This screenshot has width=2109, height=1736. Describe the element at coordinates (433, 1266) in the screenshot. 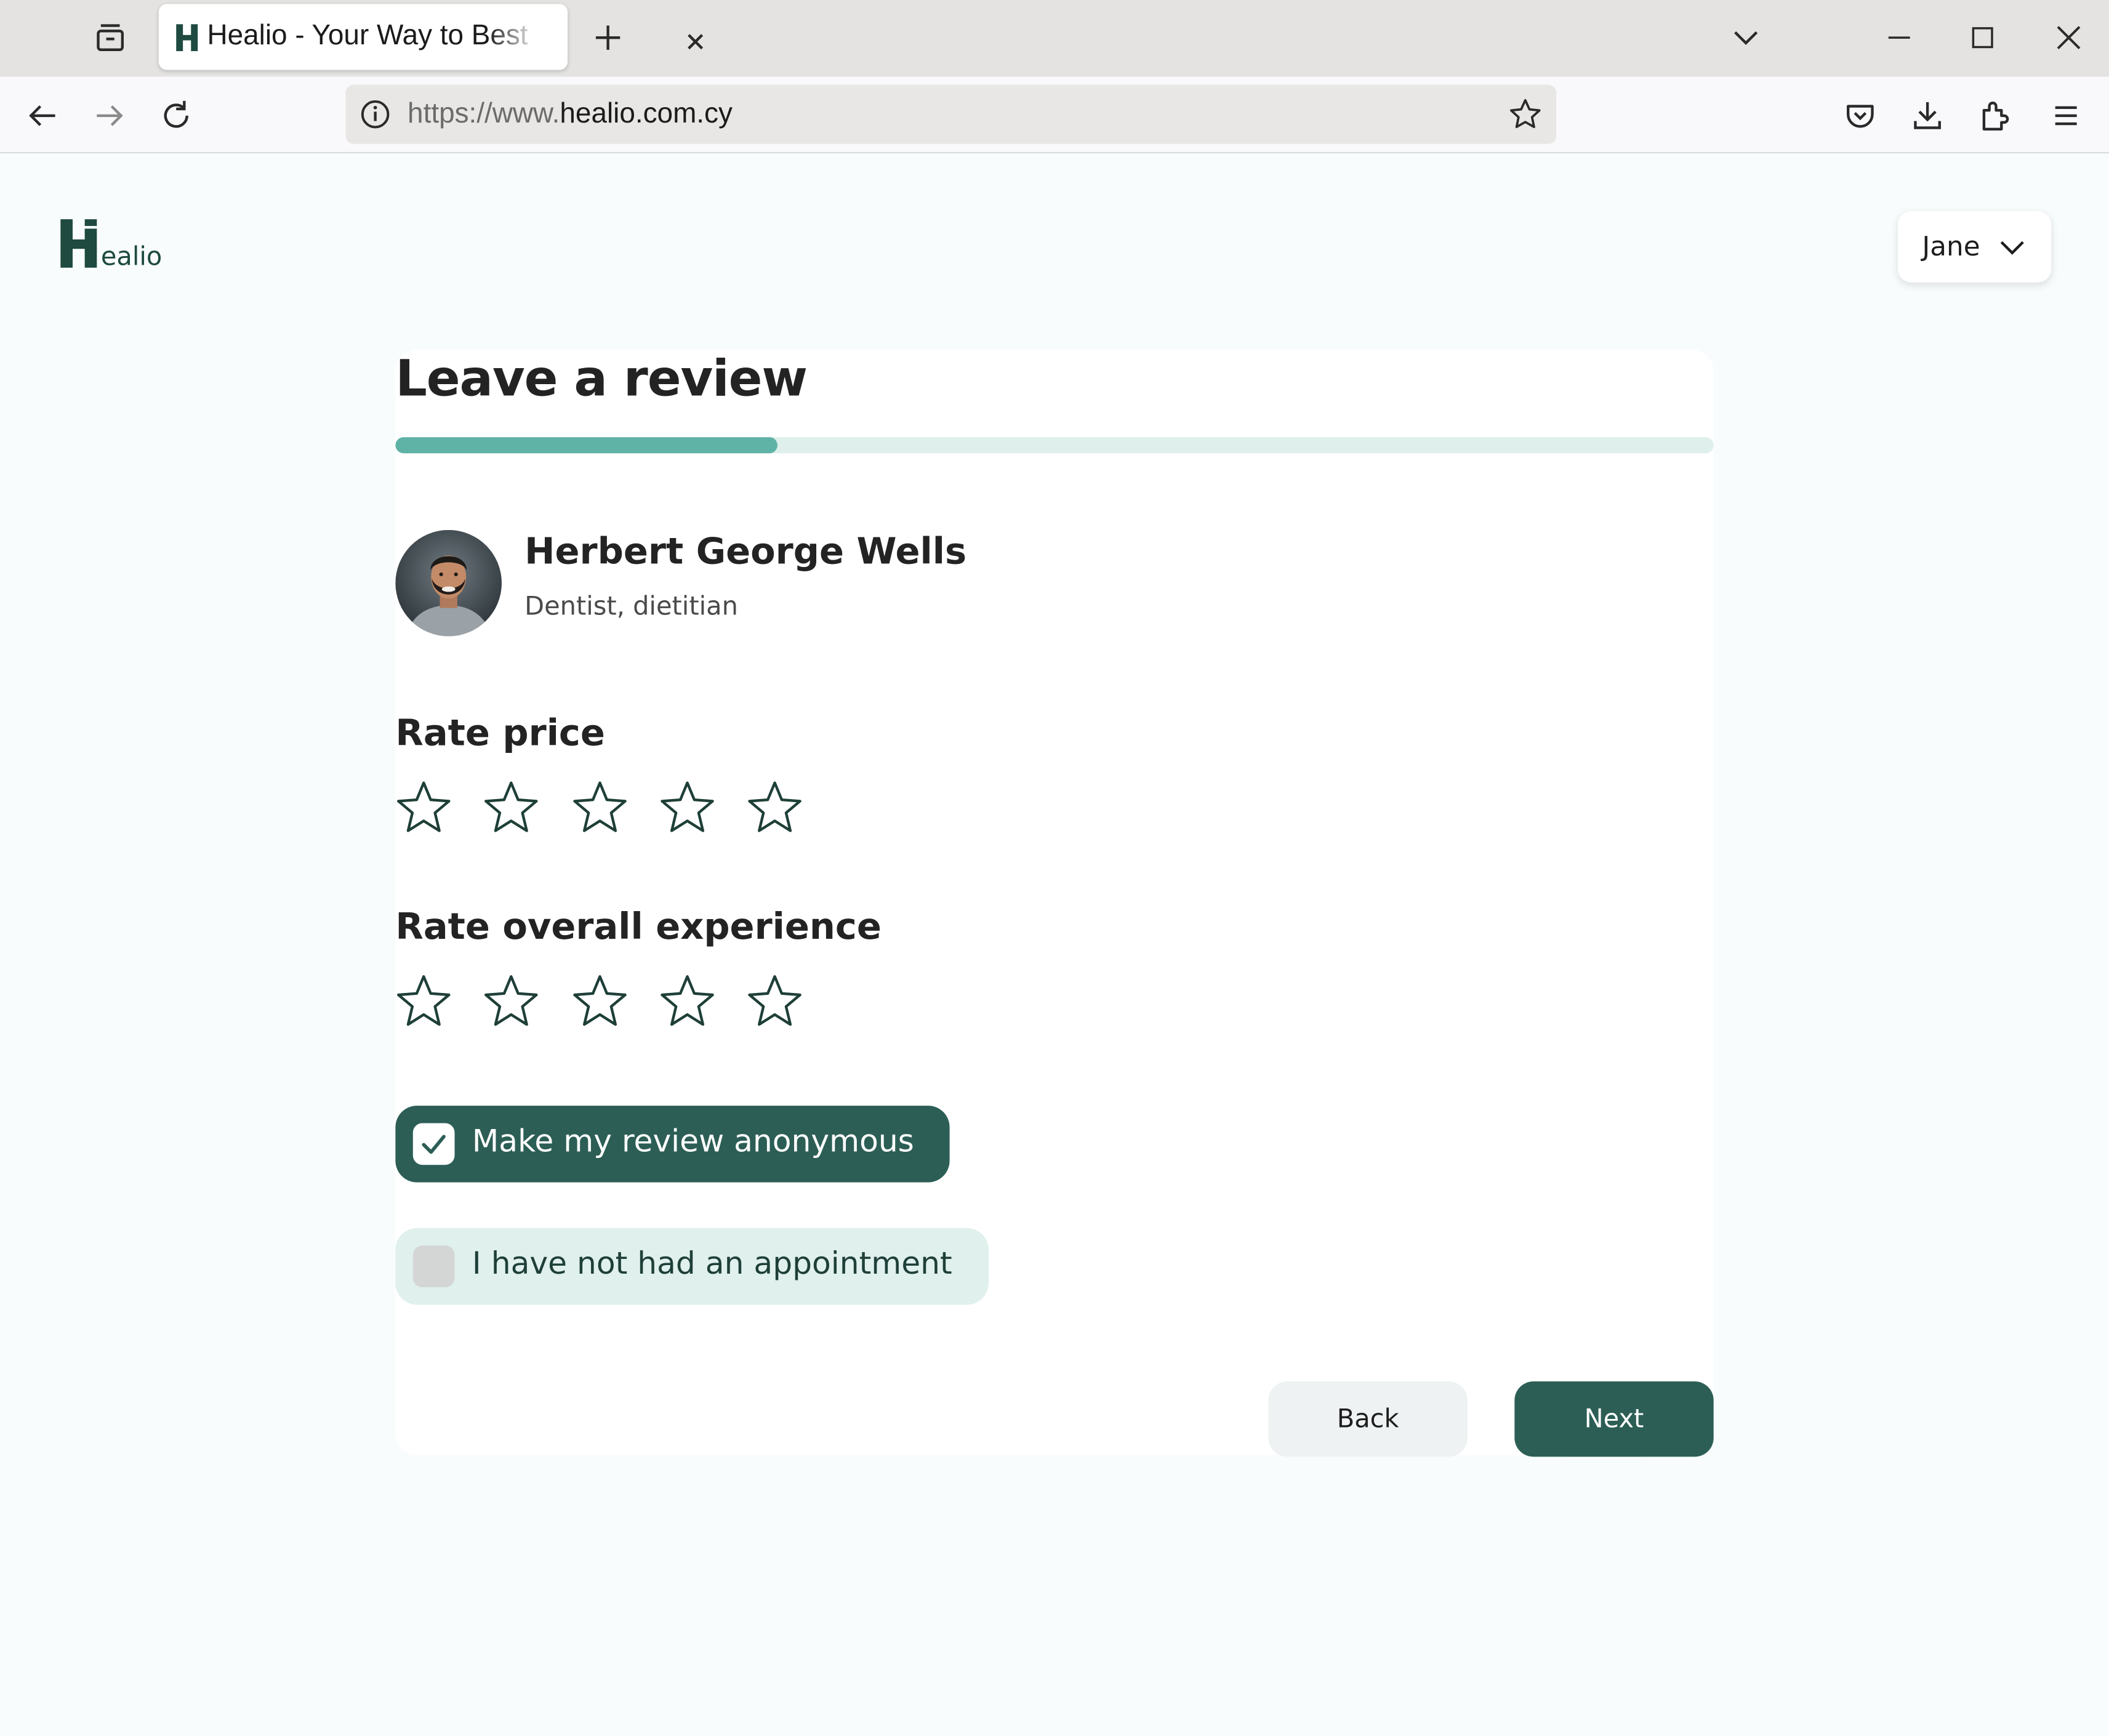

I see `no-appointment-checkbox` at that location.